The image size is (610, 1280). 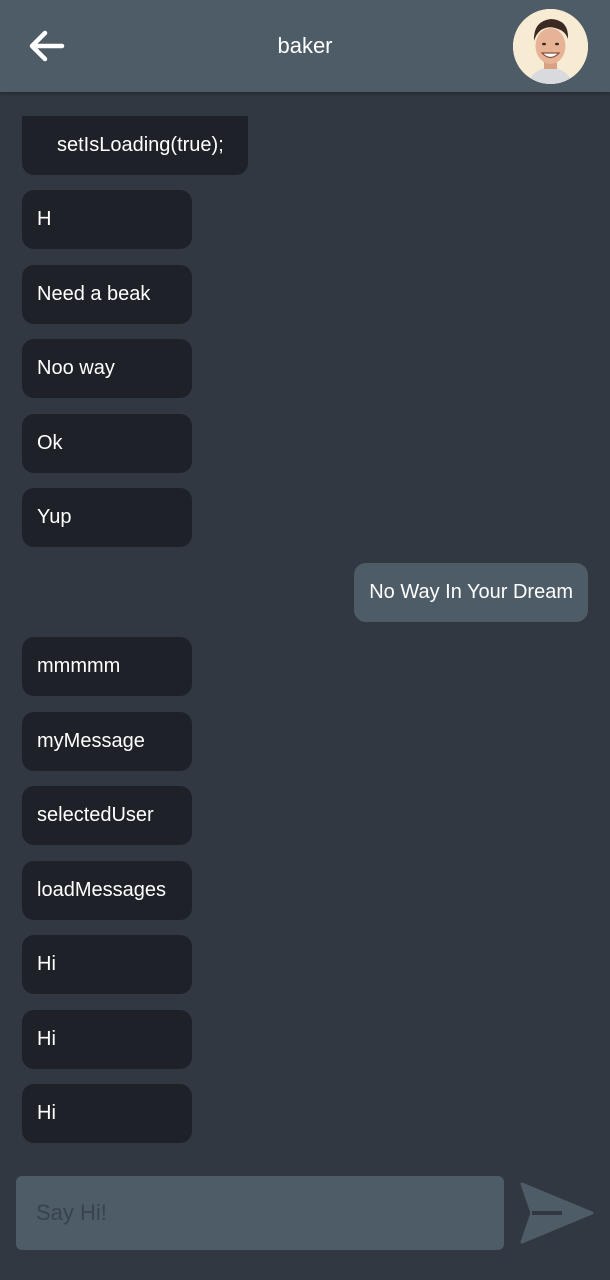 What do you see at coordinates (471, 592) in the screenshot?
I see `message-bubble-outgoing: No Way In Your Dream` at bounding box center [471, 592].